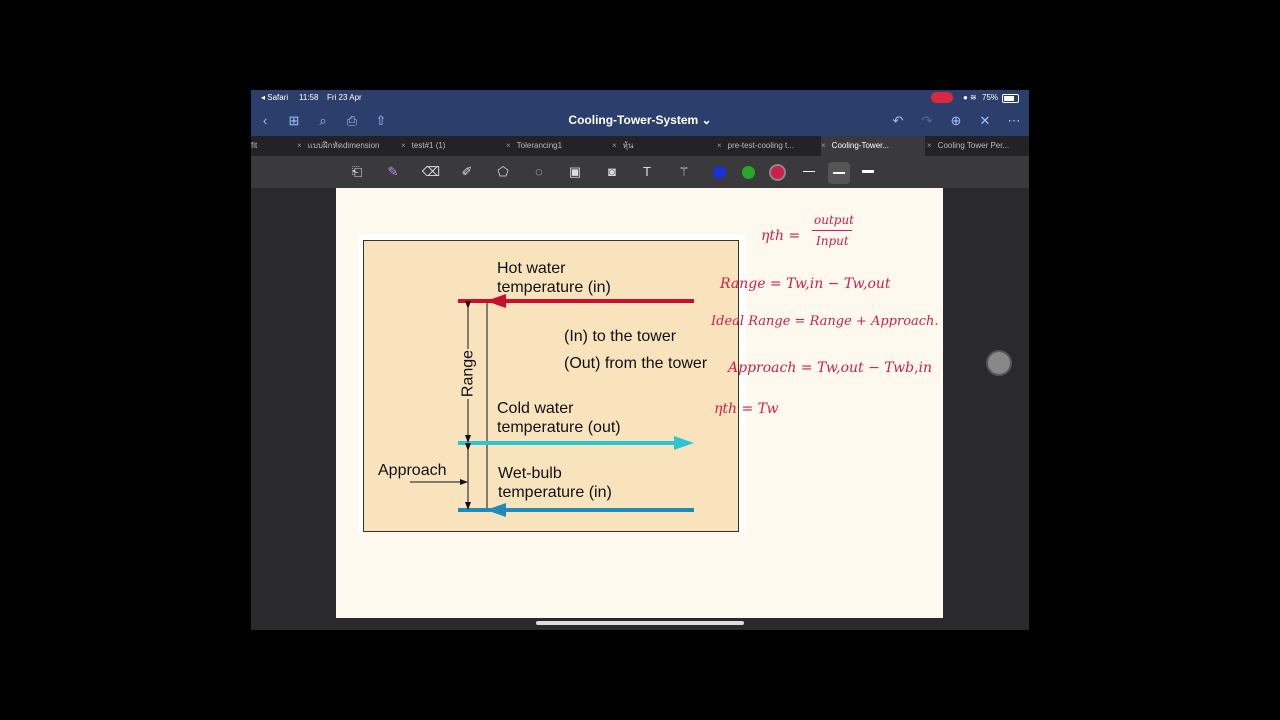 This screenshot has width=1280, height=720. What do you see at coordinates (942, 97) in the screenshot?
I see `screen-record-indicator` at bounding box center [942, 97].